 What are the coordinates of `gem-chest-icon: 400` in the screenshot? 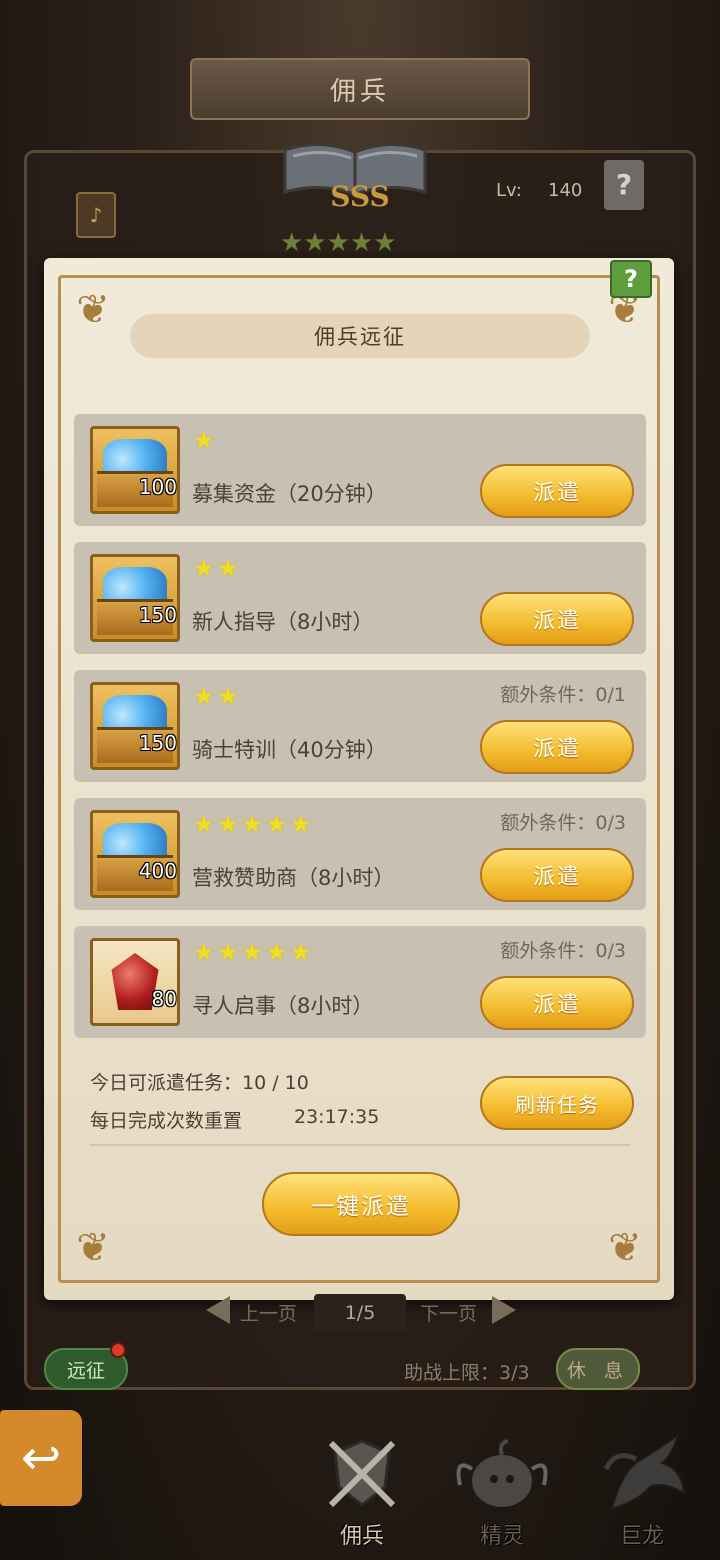 It's located at (135, 854).